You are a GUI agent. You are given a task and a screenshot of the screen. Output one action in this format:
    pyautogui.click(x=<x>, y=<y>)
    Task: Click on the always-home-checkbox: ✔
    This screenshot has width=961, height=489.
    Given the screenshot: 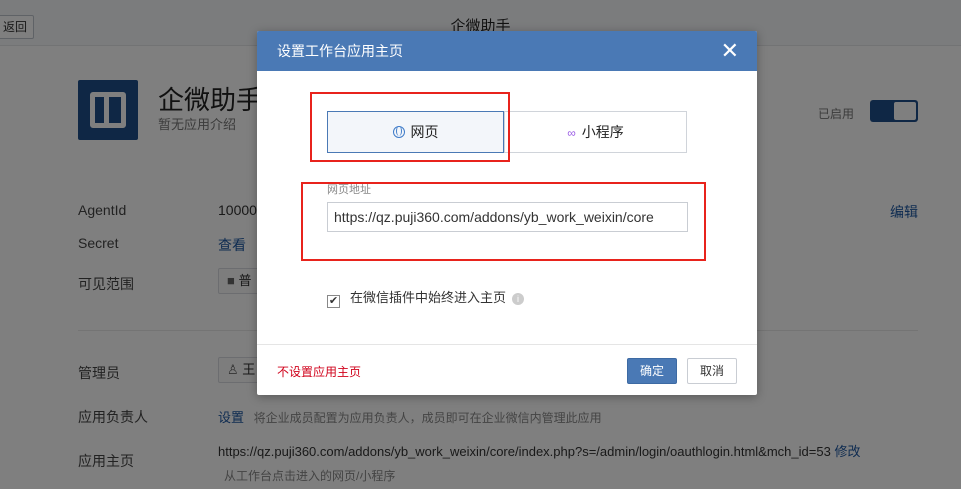 What is the action you would take?
    pyautogui.click(x=333, y=301)
    